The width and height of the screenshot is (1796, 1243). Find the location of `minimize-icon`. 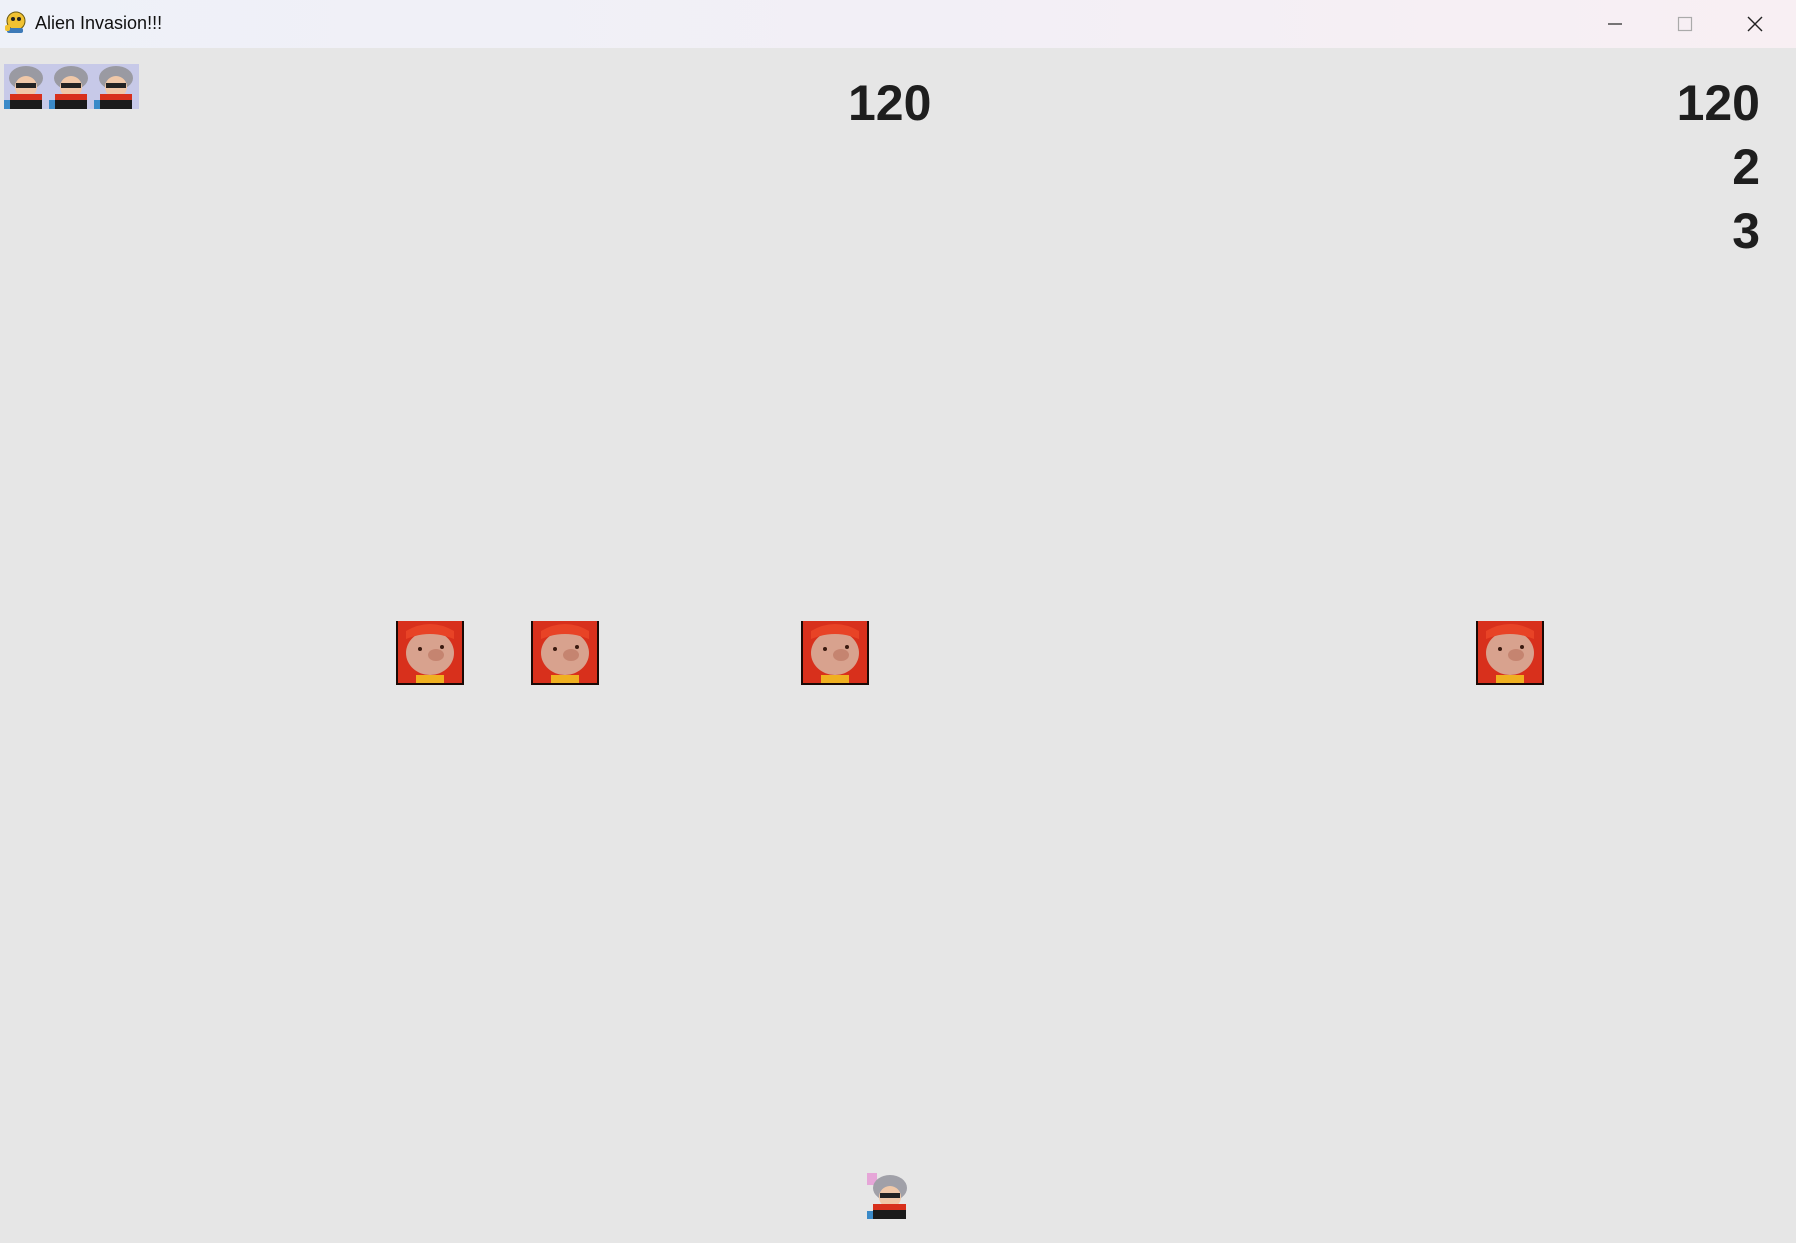

minimize-icon is located at coordinates (1615, 24).